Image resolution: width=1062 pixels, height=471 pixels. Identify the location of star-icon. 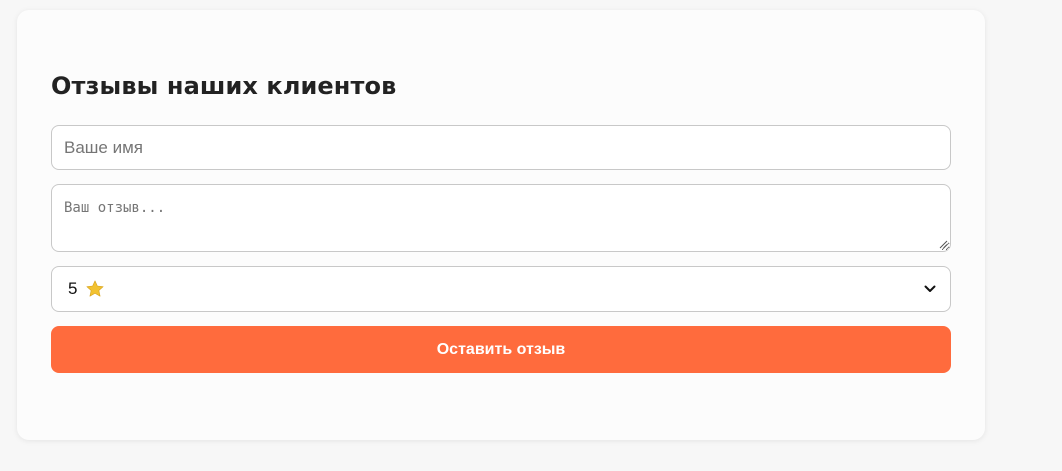
(95, 288).